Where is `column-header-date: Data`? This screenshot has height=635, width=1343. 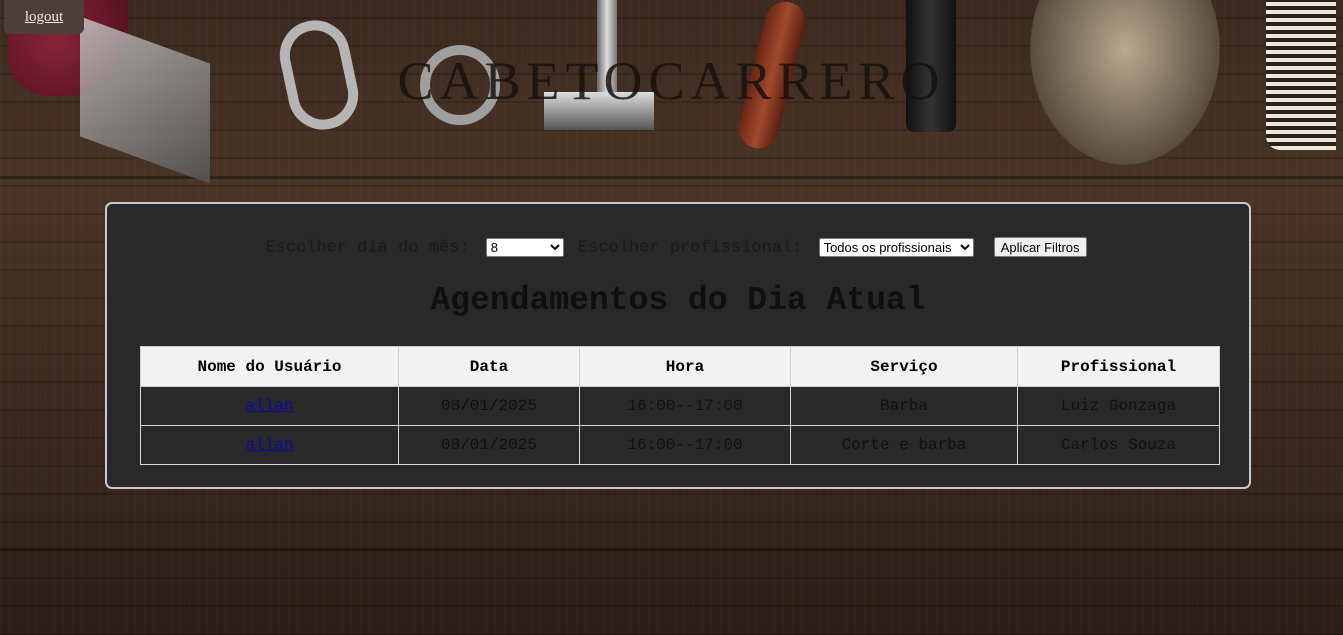 column-header-date: Data is located at coordinates (489, 366).